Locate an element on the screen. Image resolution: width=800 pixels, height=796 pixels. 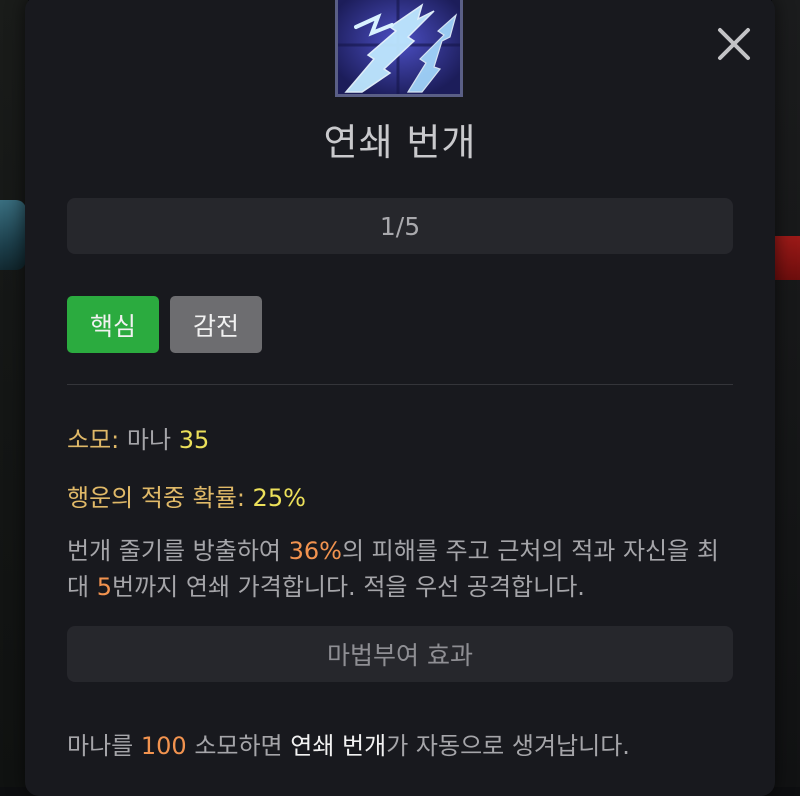
background-red-decoration is located at coordinates (787, 258).